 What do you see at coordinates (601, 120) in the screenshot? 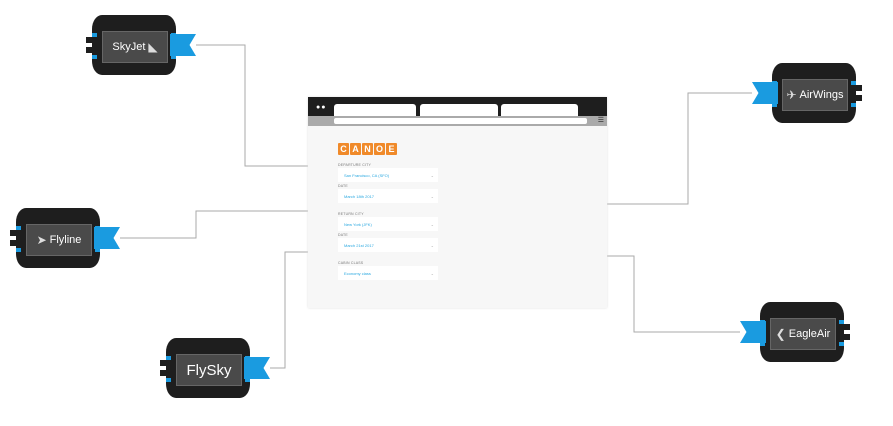
I see `hamburger-menu-icon: ☰` at bounding box center [601, 120].